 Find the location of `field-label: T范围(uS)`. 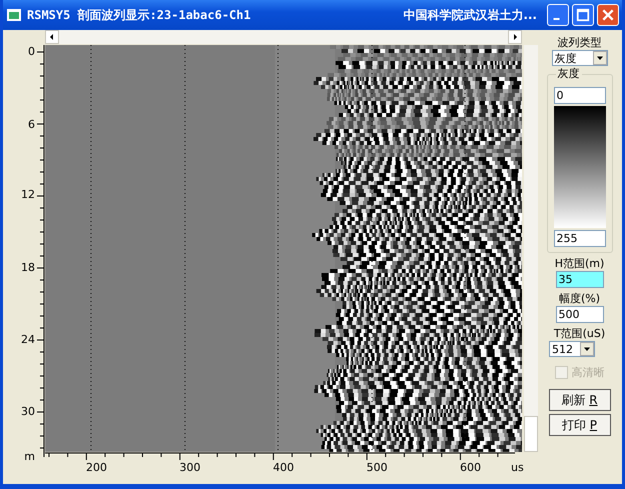

field-label: T范围(uS) is located at coordinates (580, 334).